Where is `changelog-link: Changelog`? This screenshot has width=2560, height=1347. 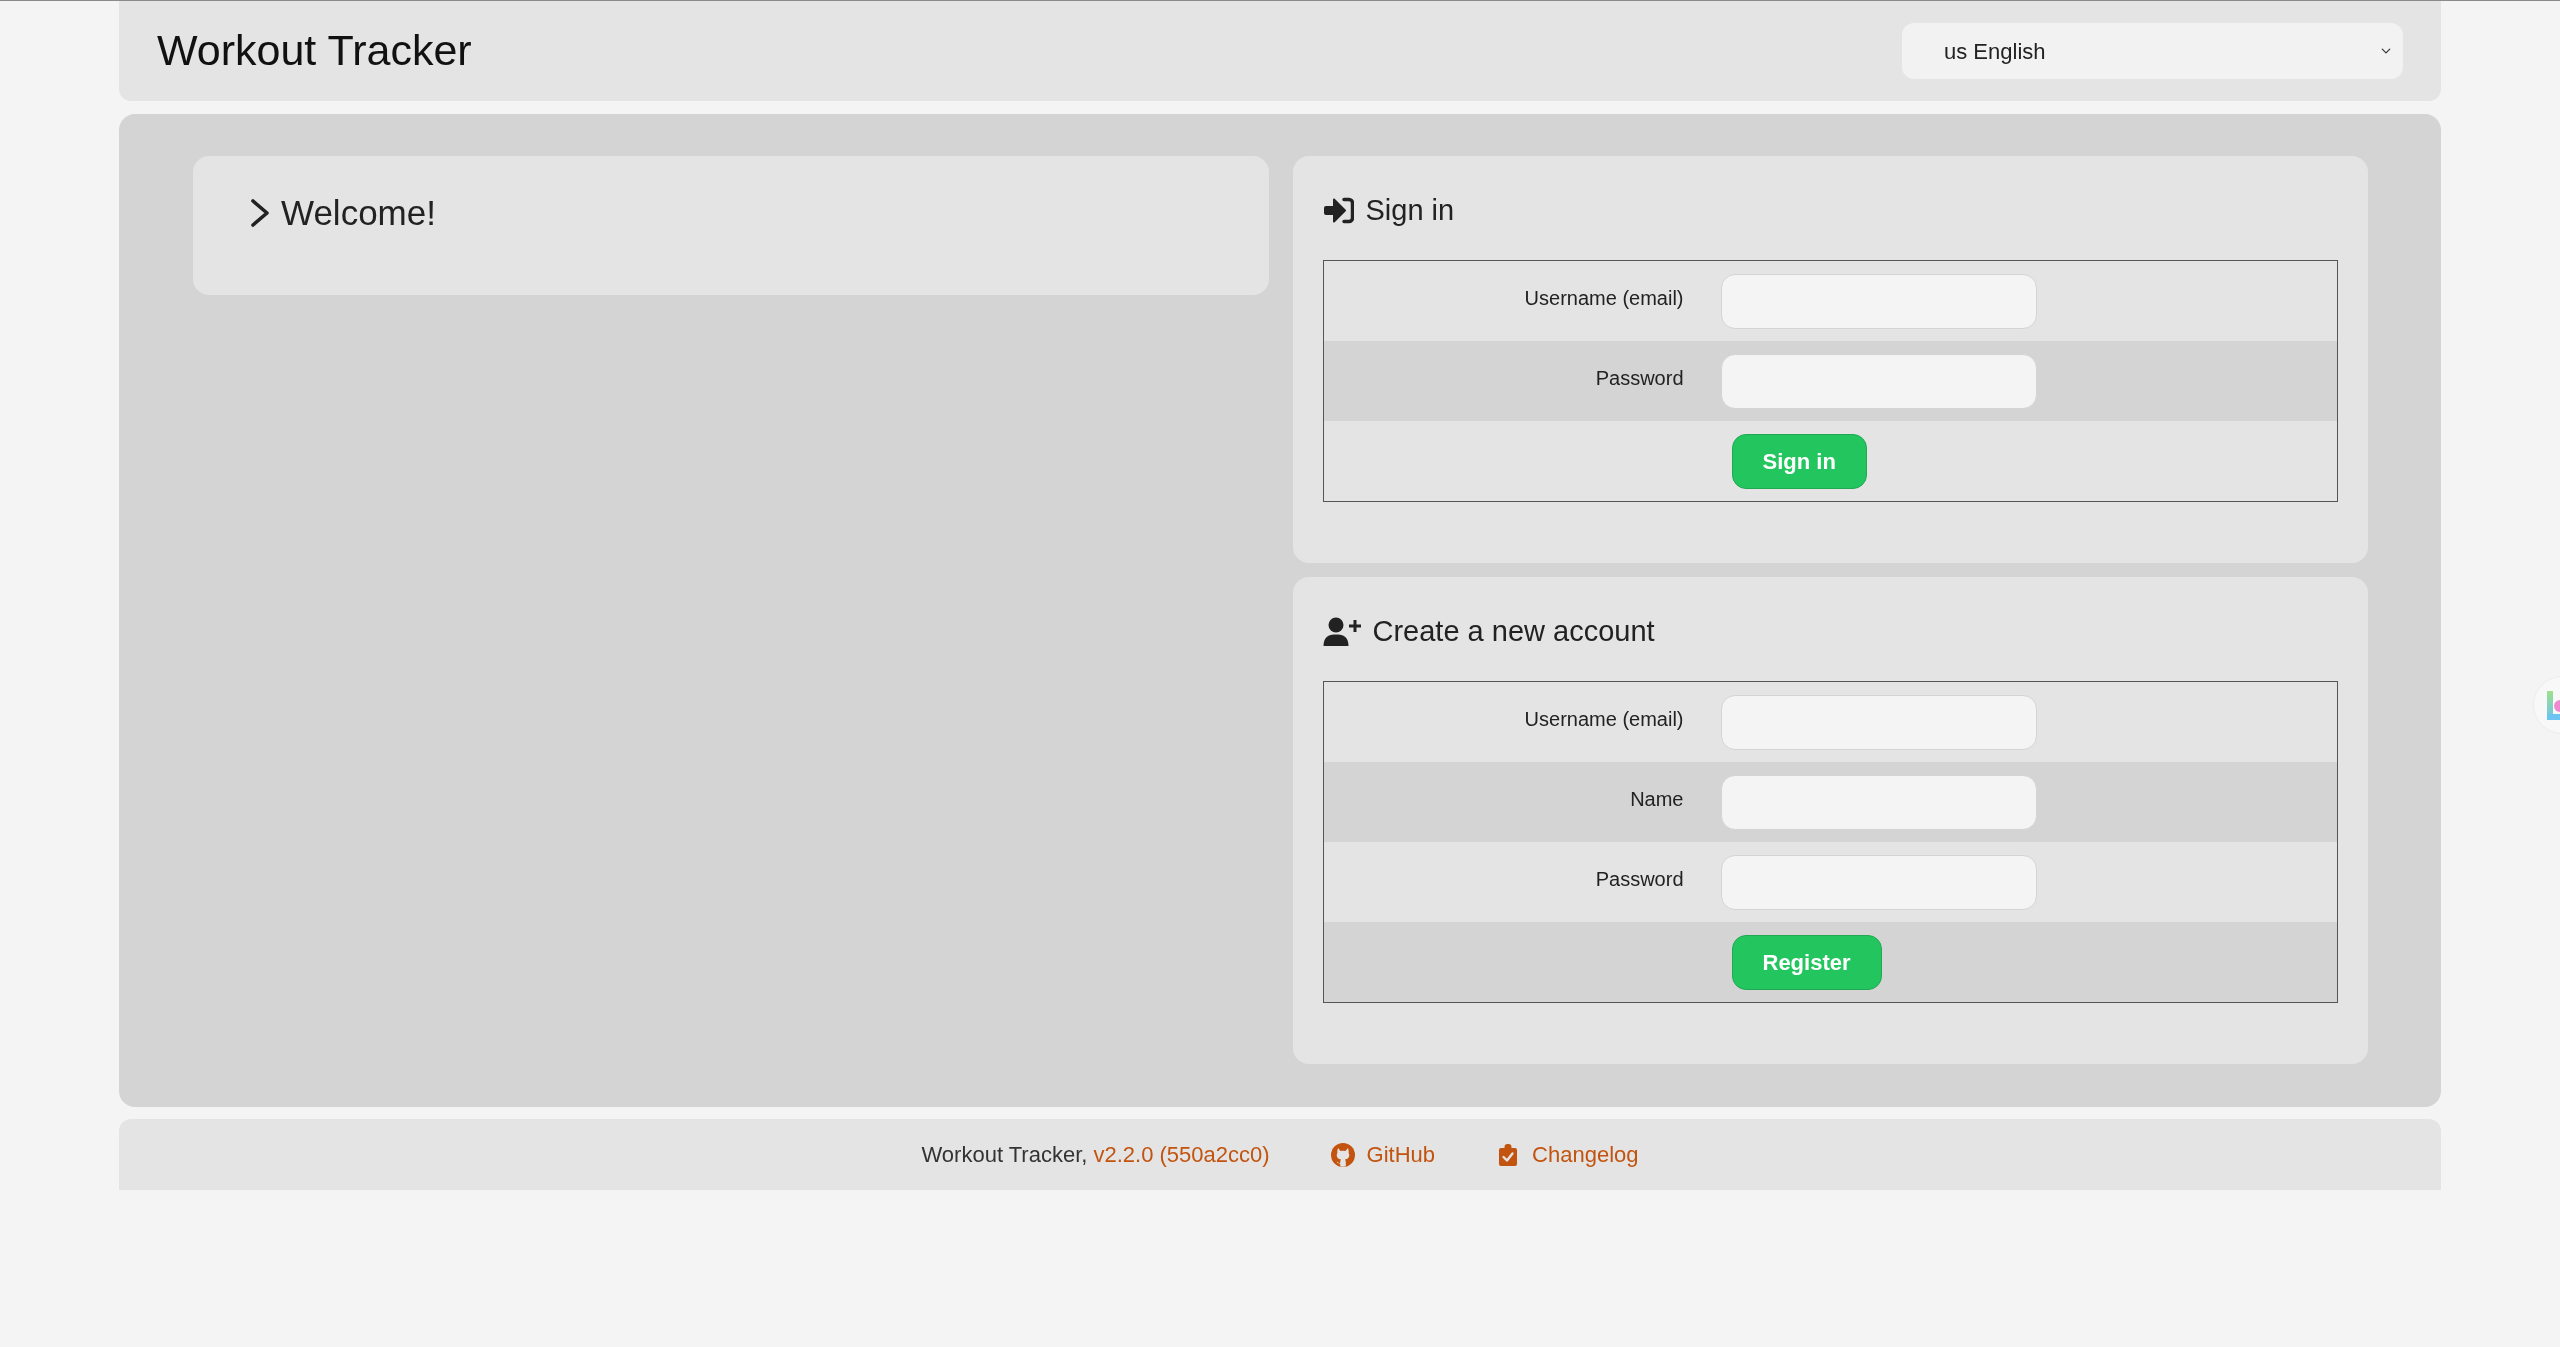 changelog-link: Changelog is located at coordinates (1569, 1154).